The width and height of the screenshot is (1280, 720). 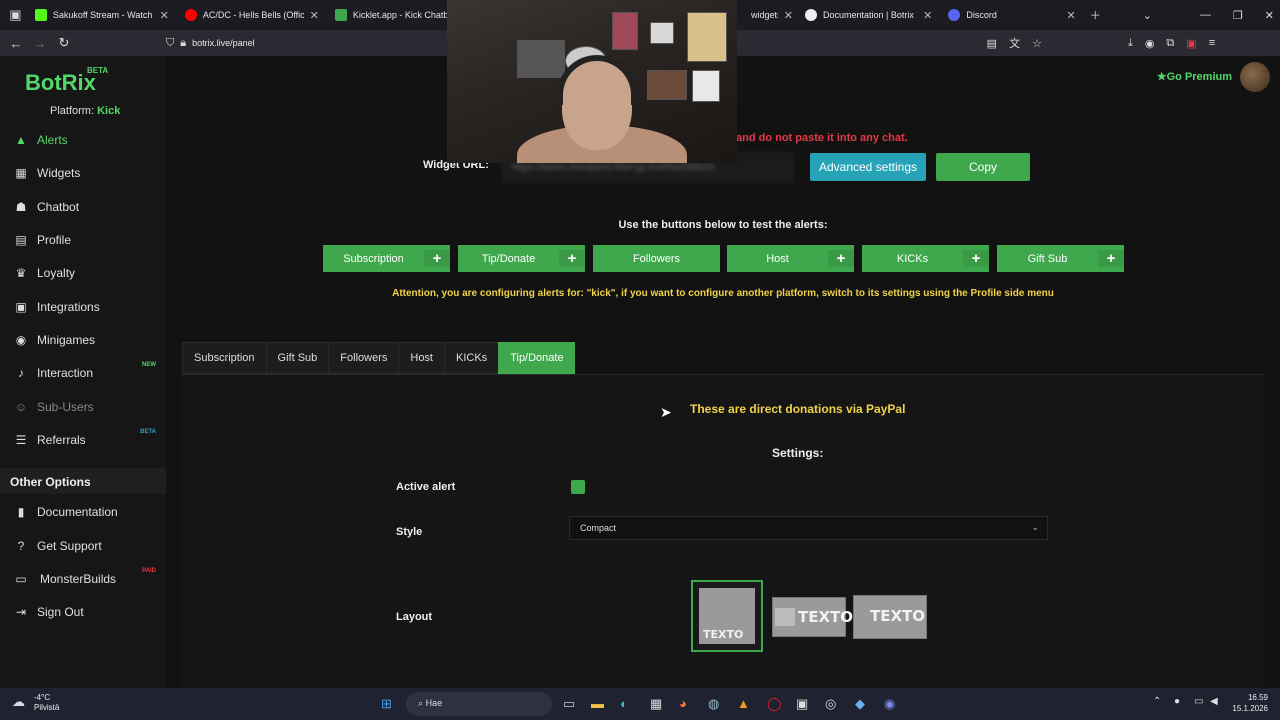 I want to click on terminal-icon: ▣, so click(x=802, y=704).